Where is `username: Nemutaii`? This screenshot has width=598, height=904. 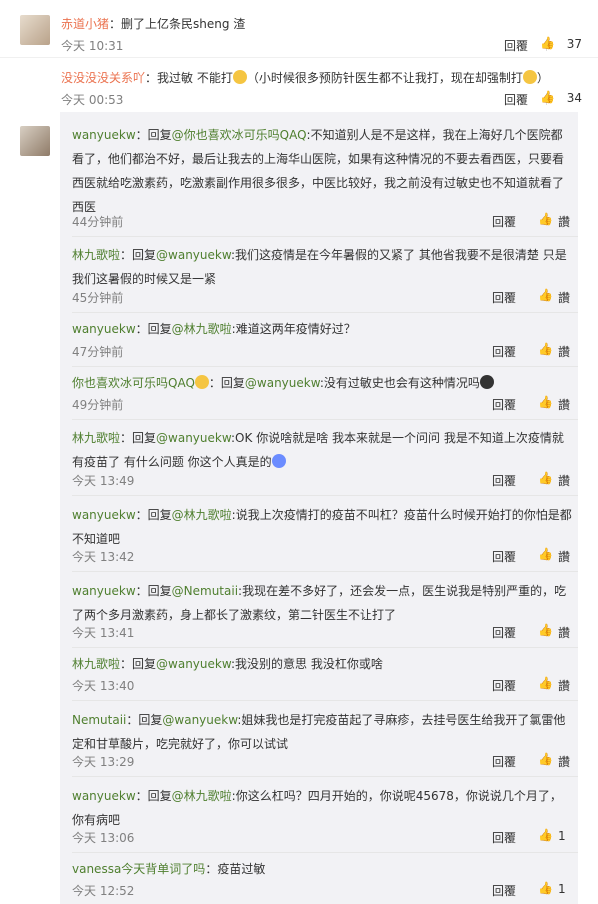 username: Nemutaii is located at coordinates (99, 720).